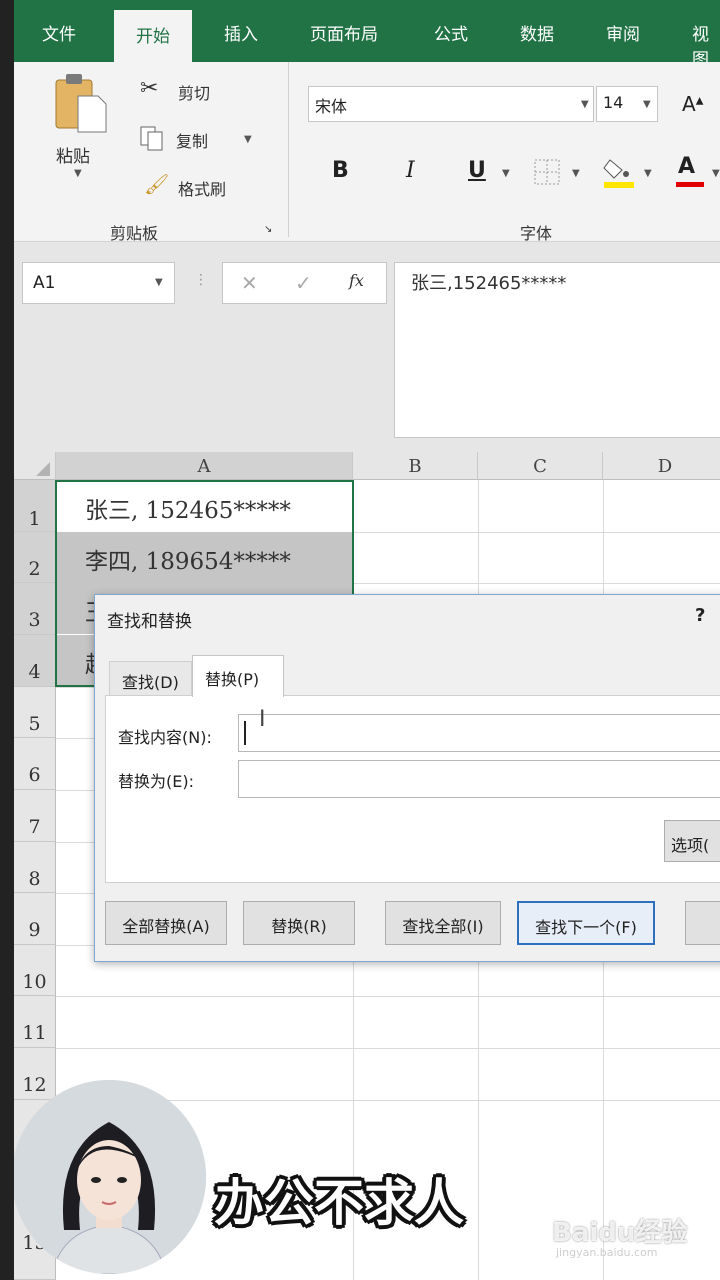 This screenshot has width=720, height=1280. What do you see at coordinates (202, 189) in the screenshot?
I see `format-painter-label: 格式刷` at bounding box center [202, 189].